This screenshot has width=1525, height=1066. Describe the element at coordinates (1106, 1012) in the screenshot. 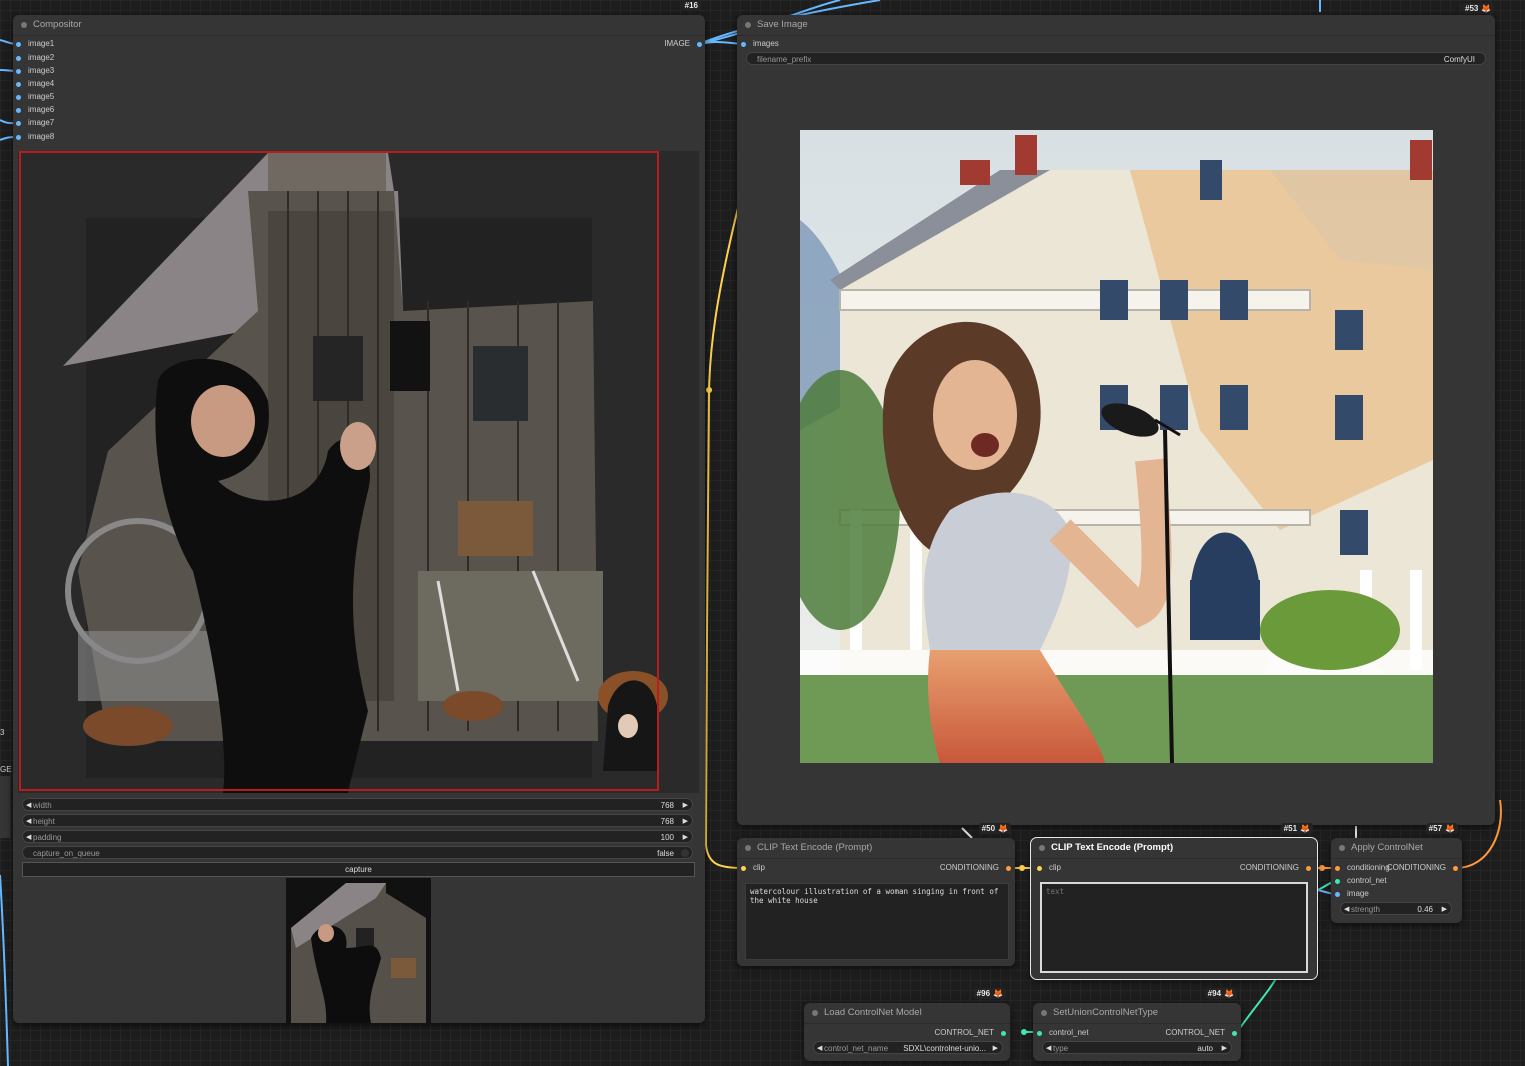

I see `node-title-text: SetUnionControlNetType` at that location.